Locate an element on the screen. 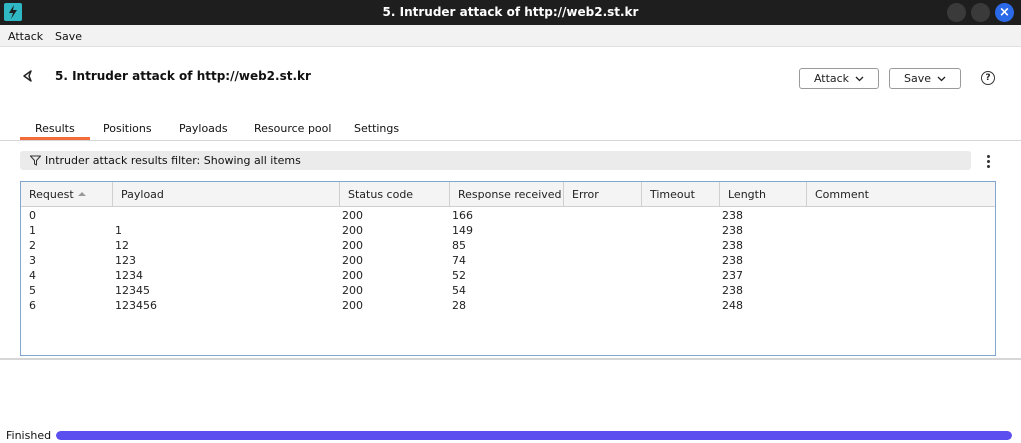 Image resolution: width=1021 pixels, height=443 pixels. cell-received: 149 is located at coordinates (462, 230).